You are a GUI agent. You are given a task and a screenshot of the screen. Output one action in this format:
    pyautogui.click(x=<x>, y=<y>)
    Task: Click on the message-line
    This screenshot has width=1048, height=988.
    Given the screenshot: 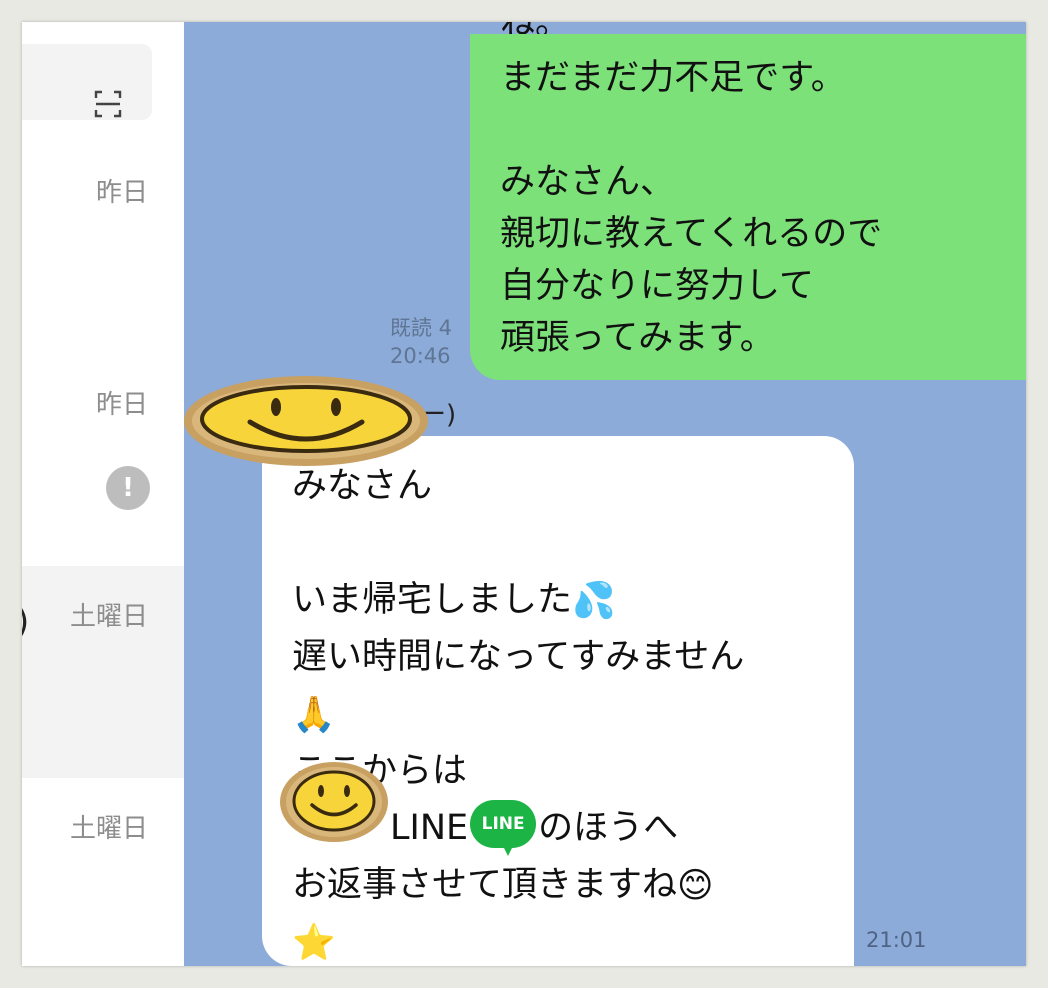 What is the action you would take?
    pyautogui.click(x=691, y=130)
    